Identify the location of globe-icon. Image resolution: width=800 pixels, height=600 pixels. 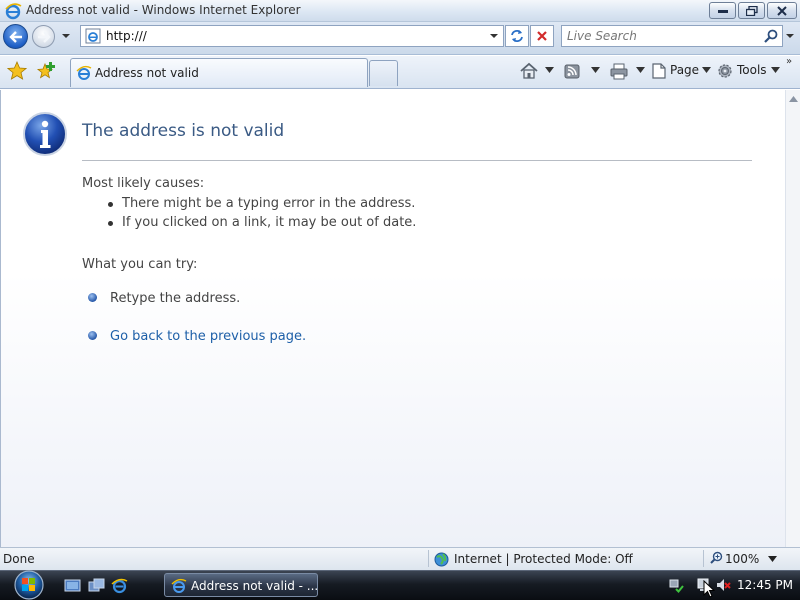
(441, 559).